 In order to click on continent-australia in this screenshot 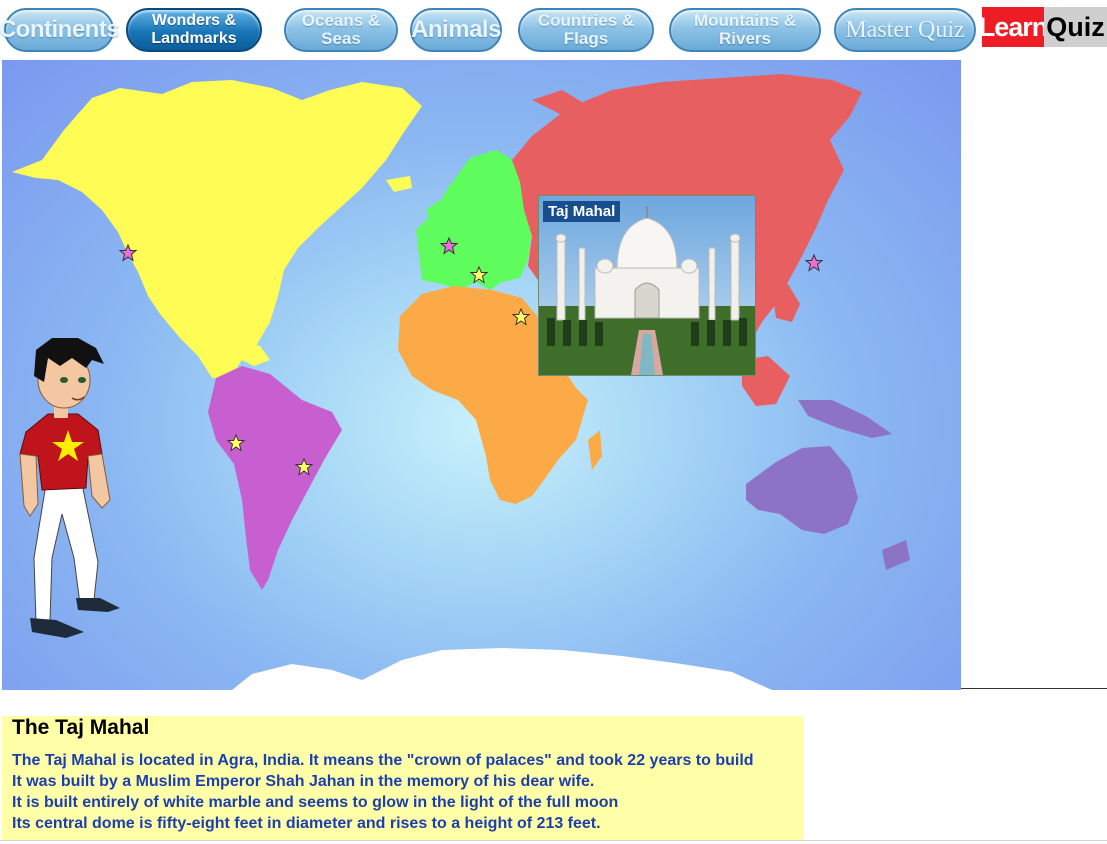, I will do `click(802, 490)`.